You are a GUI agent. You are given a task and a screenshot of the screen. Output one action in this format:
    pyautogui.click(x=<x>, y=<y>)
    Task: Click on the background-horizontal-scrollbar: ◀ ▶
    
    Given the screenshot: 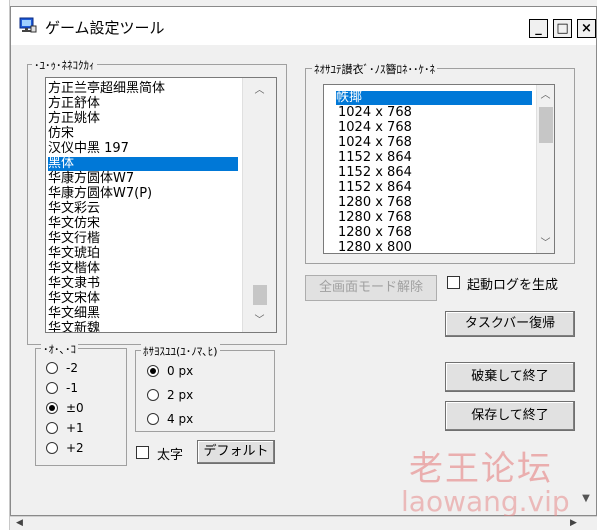 What is the action you would take?
    pyautogui.click(x=303, y=523)
    